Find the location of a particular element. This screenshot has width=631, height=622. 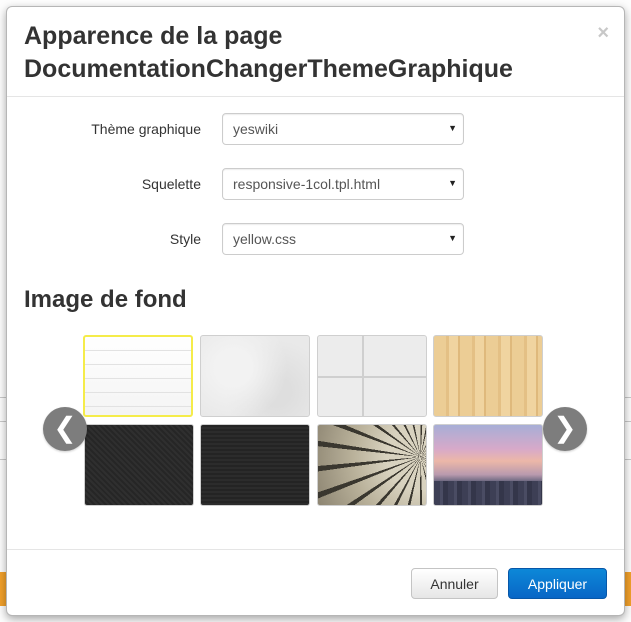

background-thumbnail-light-wood is located at coordinates (488, 376).